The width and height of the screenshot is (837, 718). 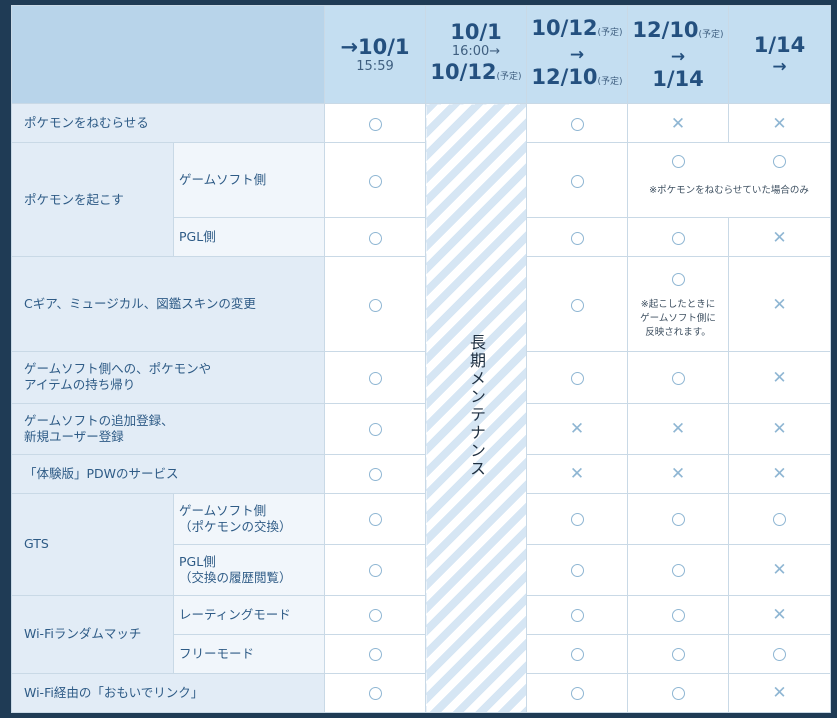 What do you see at coordinates (577, 54) in the screenshot?
I see `header-col-10-12-to-12-10: 10/12(予定) → 12/10(予定)` at bounding box center [577, 54].